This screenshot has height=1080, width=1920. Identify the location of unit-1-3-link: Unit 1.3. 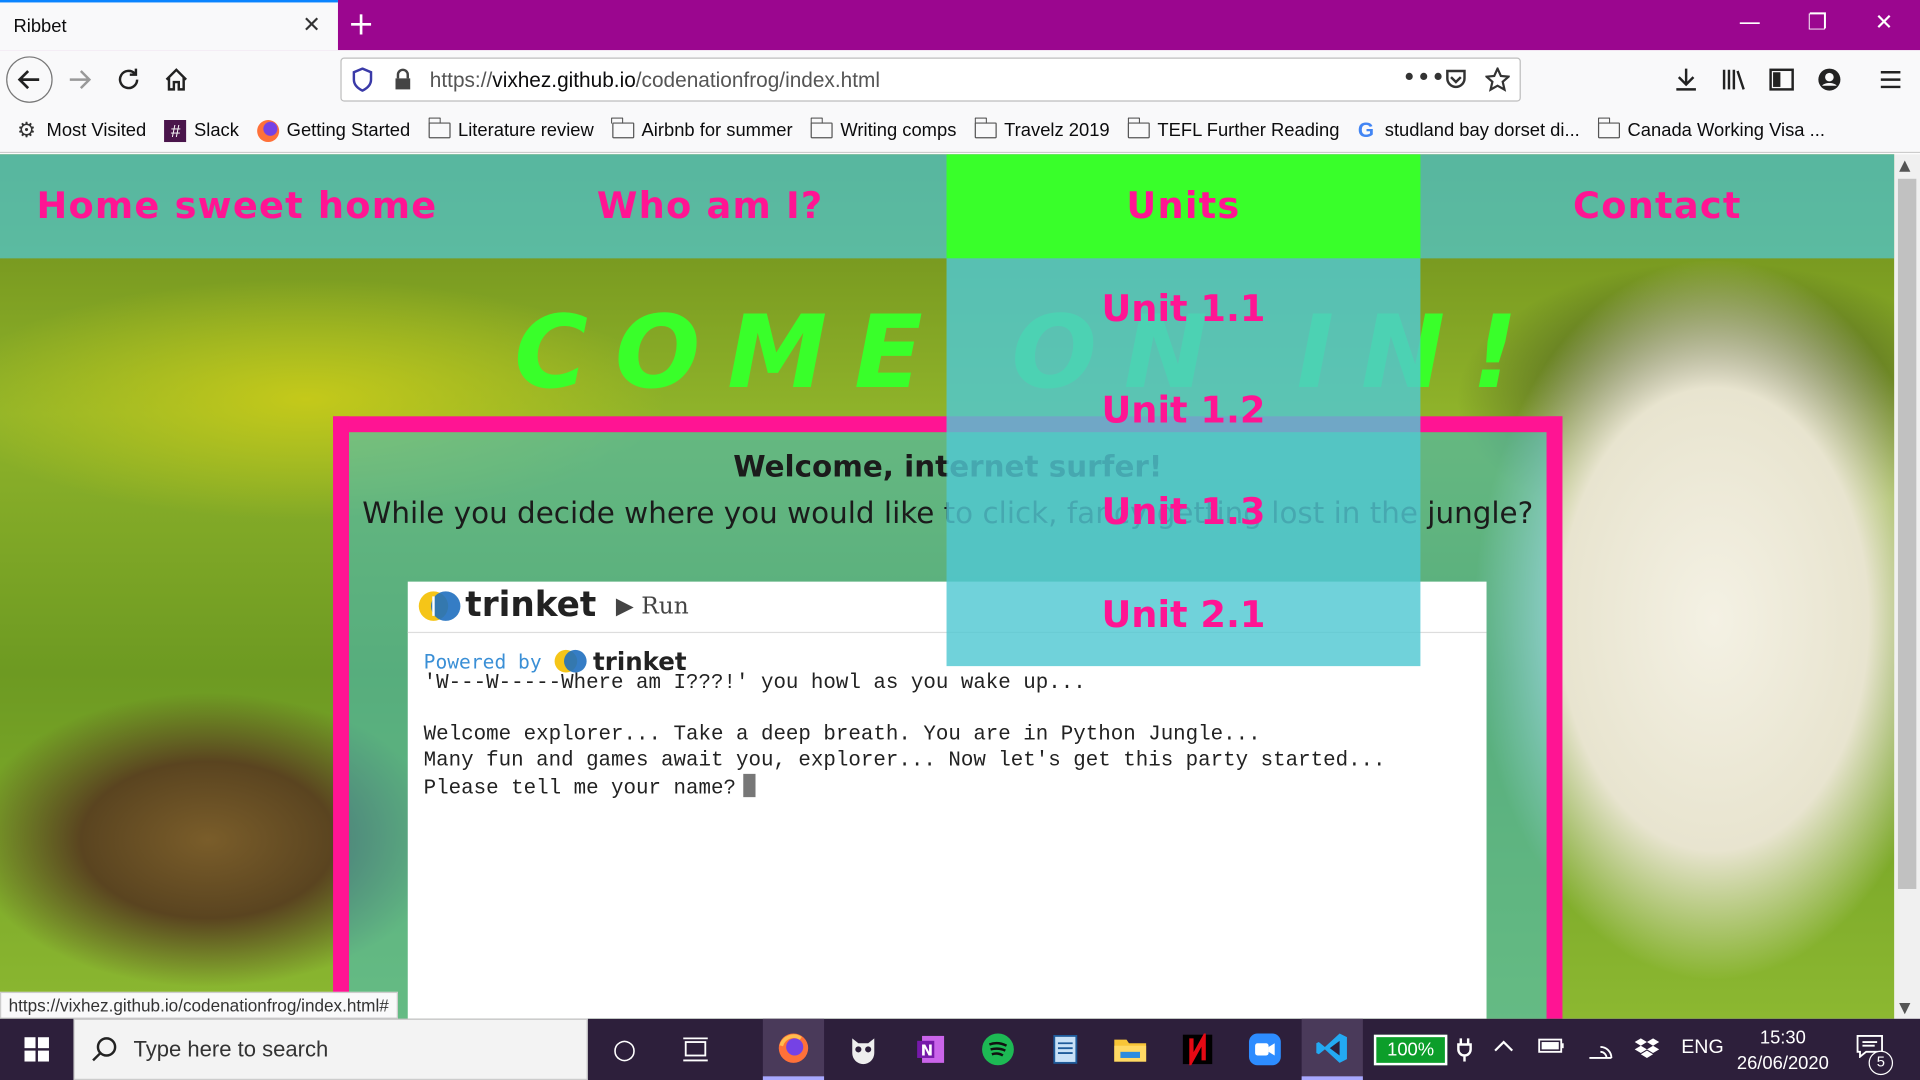
(1184, 513).